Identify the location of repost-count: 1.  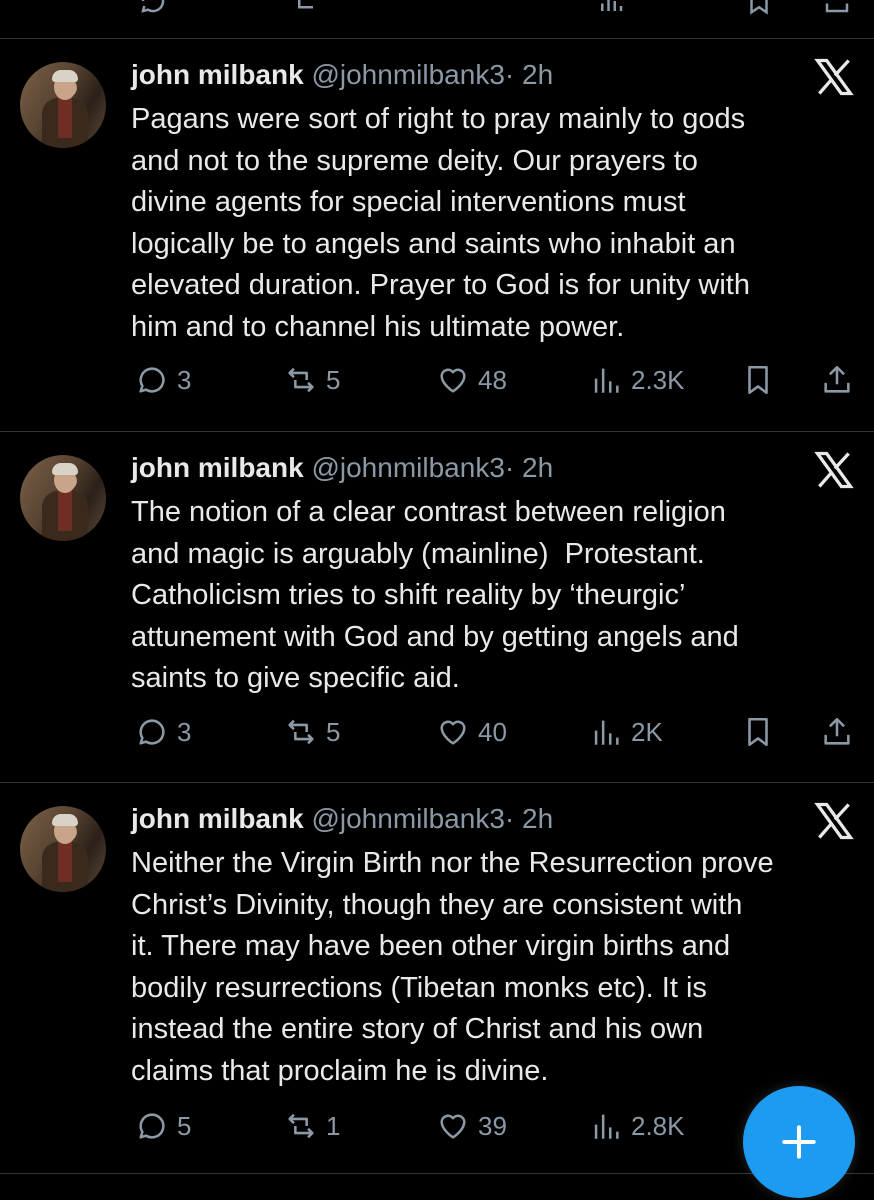
(333, 1125).